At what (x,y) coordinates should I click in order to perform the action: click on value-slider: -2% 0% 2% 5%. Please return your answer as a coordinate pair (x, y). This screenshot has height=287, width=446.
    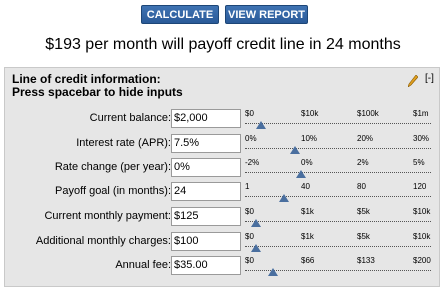
    Looking at the image, I should click on (339, 168).